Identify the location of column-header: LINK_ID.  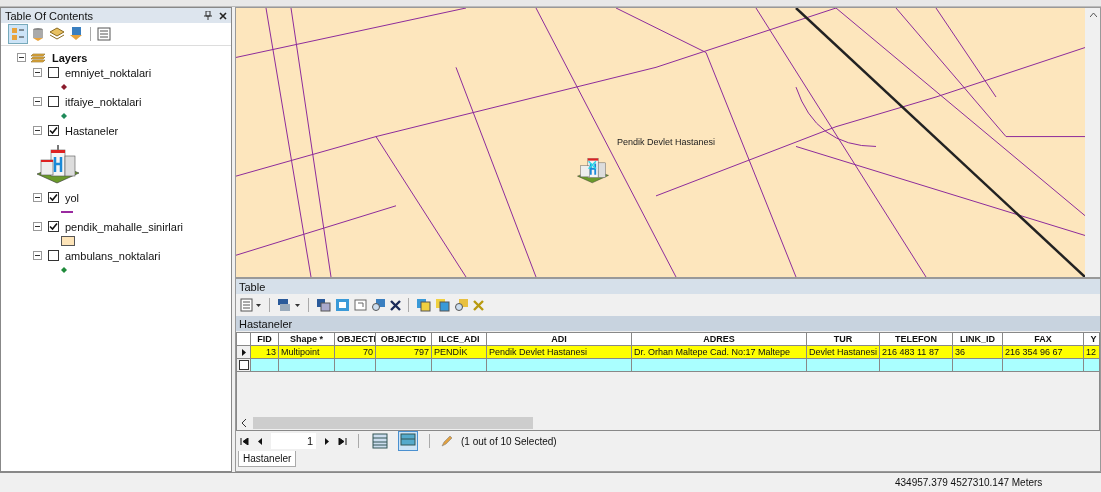
(978, 339).